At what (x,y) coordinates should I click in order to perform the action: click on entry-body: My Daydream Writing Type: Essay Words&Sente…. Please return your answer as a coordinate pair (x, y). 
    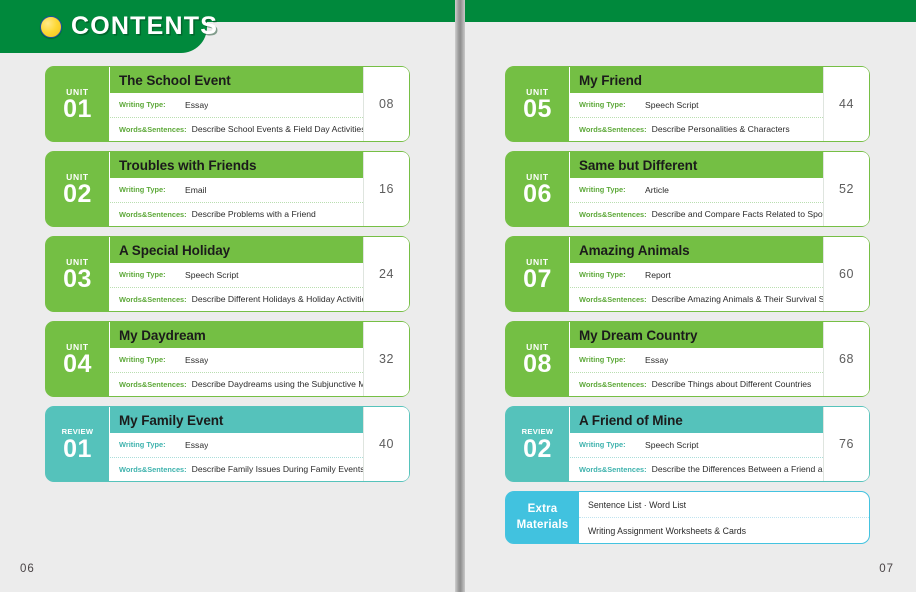
    Looking at the image, I should click on (236, 359).